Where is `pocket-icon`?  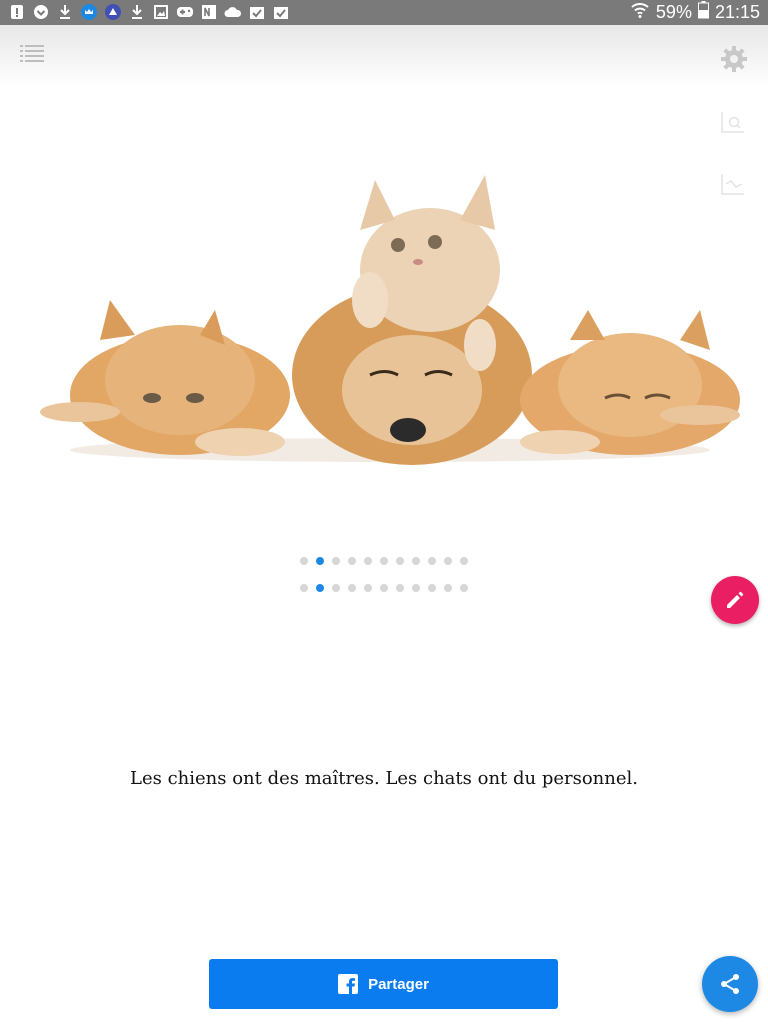 pocket-icon is located at coordinates (41, 12).